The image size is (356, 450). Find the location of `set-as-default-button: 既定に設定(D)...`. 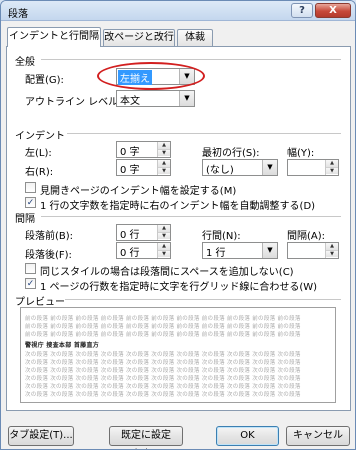

set-as-default-button: 既定に設定(D)... is located at coordinates (146, 437).